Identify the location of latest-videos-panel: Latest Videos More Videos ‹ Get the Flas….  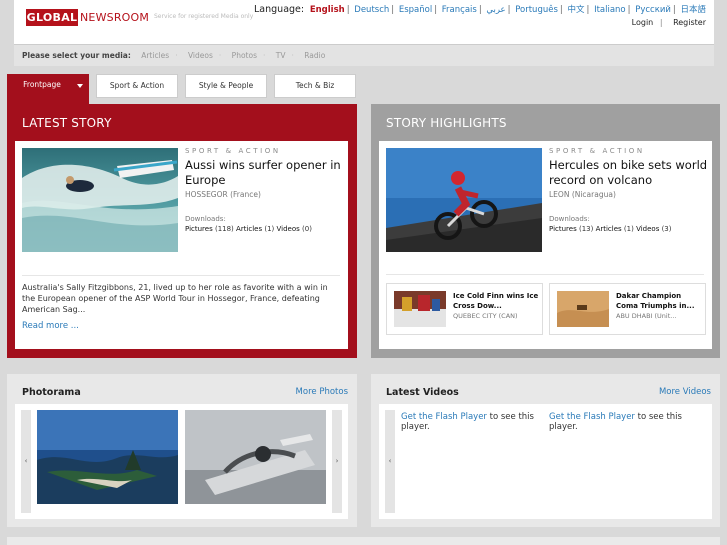
(545, 450).